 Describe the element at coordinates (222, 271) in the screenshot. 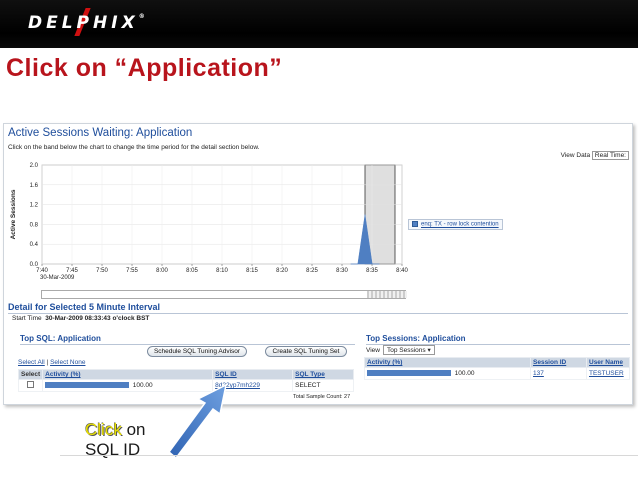

I see `x-tick-label: 8:10` at that location.